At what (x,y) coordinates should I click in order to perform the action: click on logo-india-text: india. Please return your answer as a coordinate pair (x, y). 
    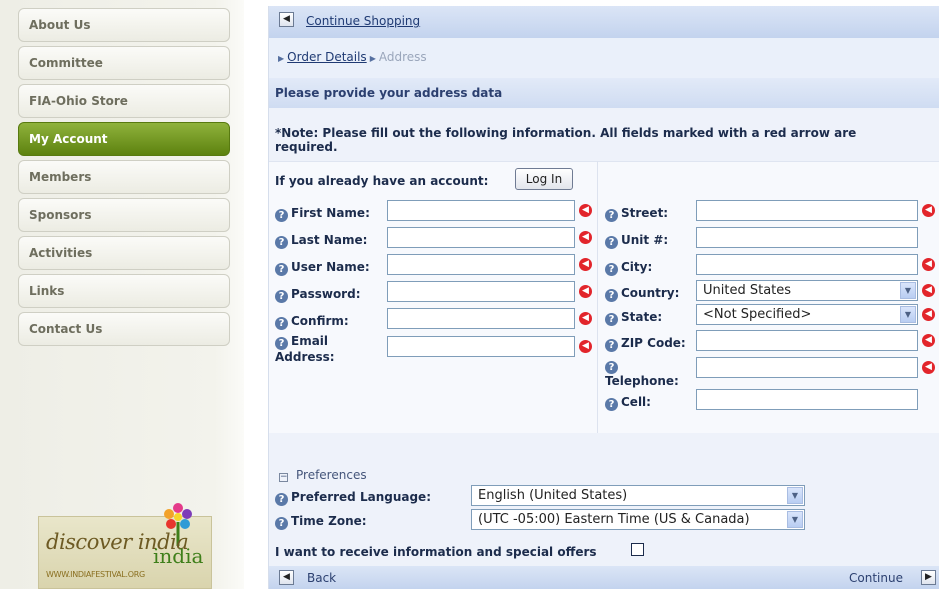
    Looking at the image, I should click on (178, 556).